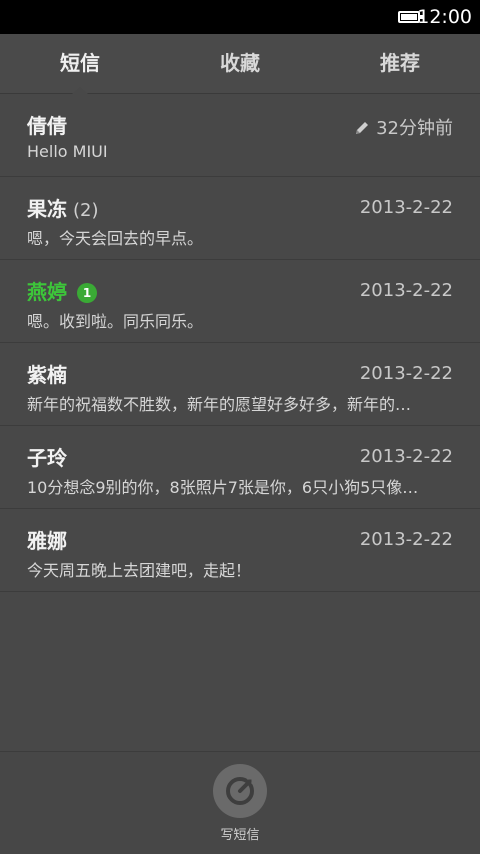  What do you see at coordinates (240, 17) in the screenshot?
I see `status-bar: 12:00` at bounding box center [240, 17].